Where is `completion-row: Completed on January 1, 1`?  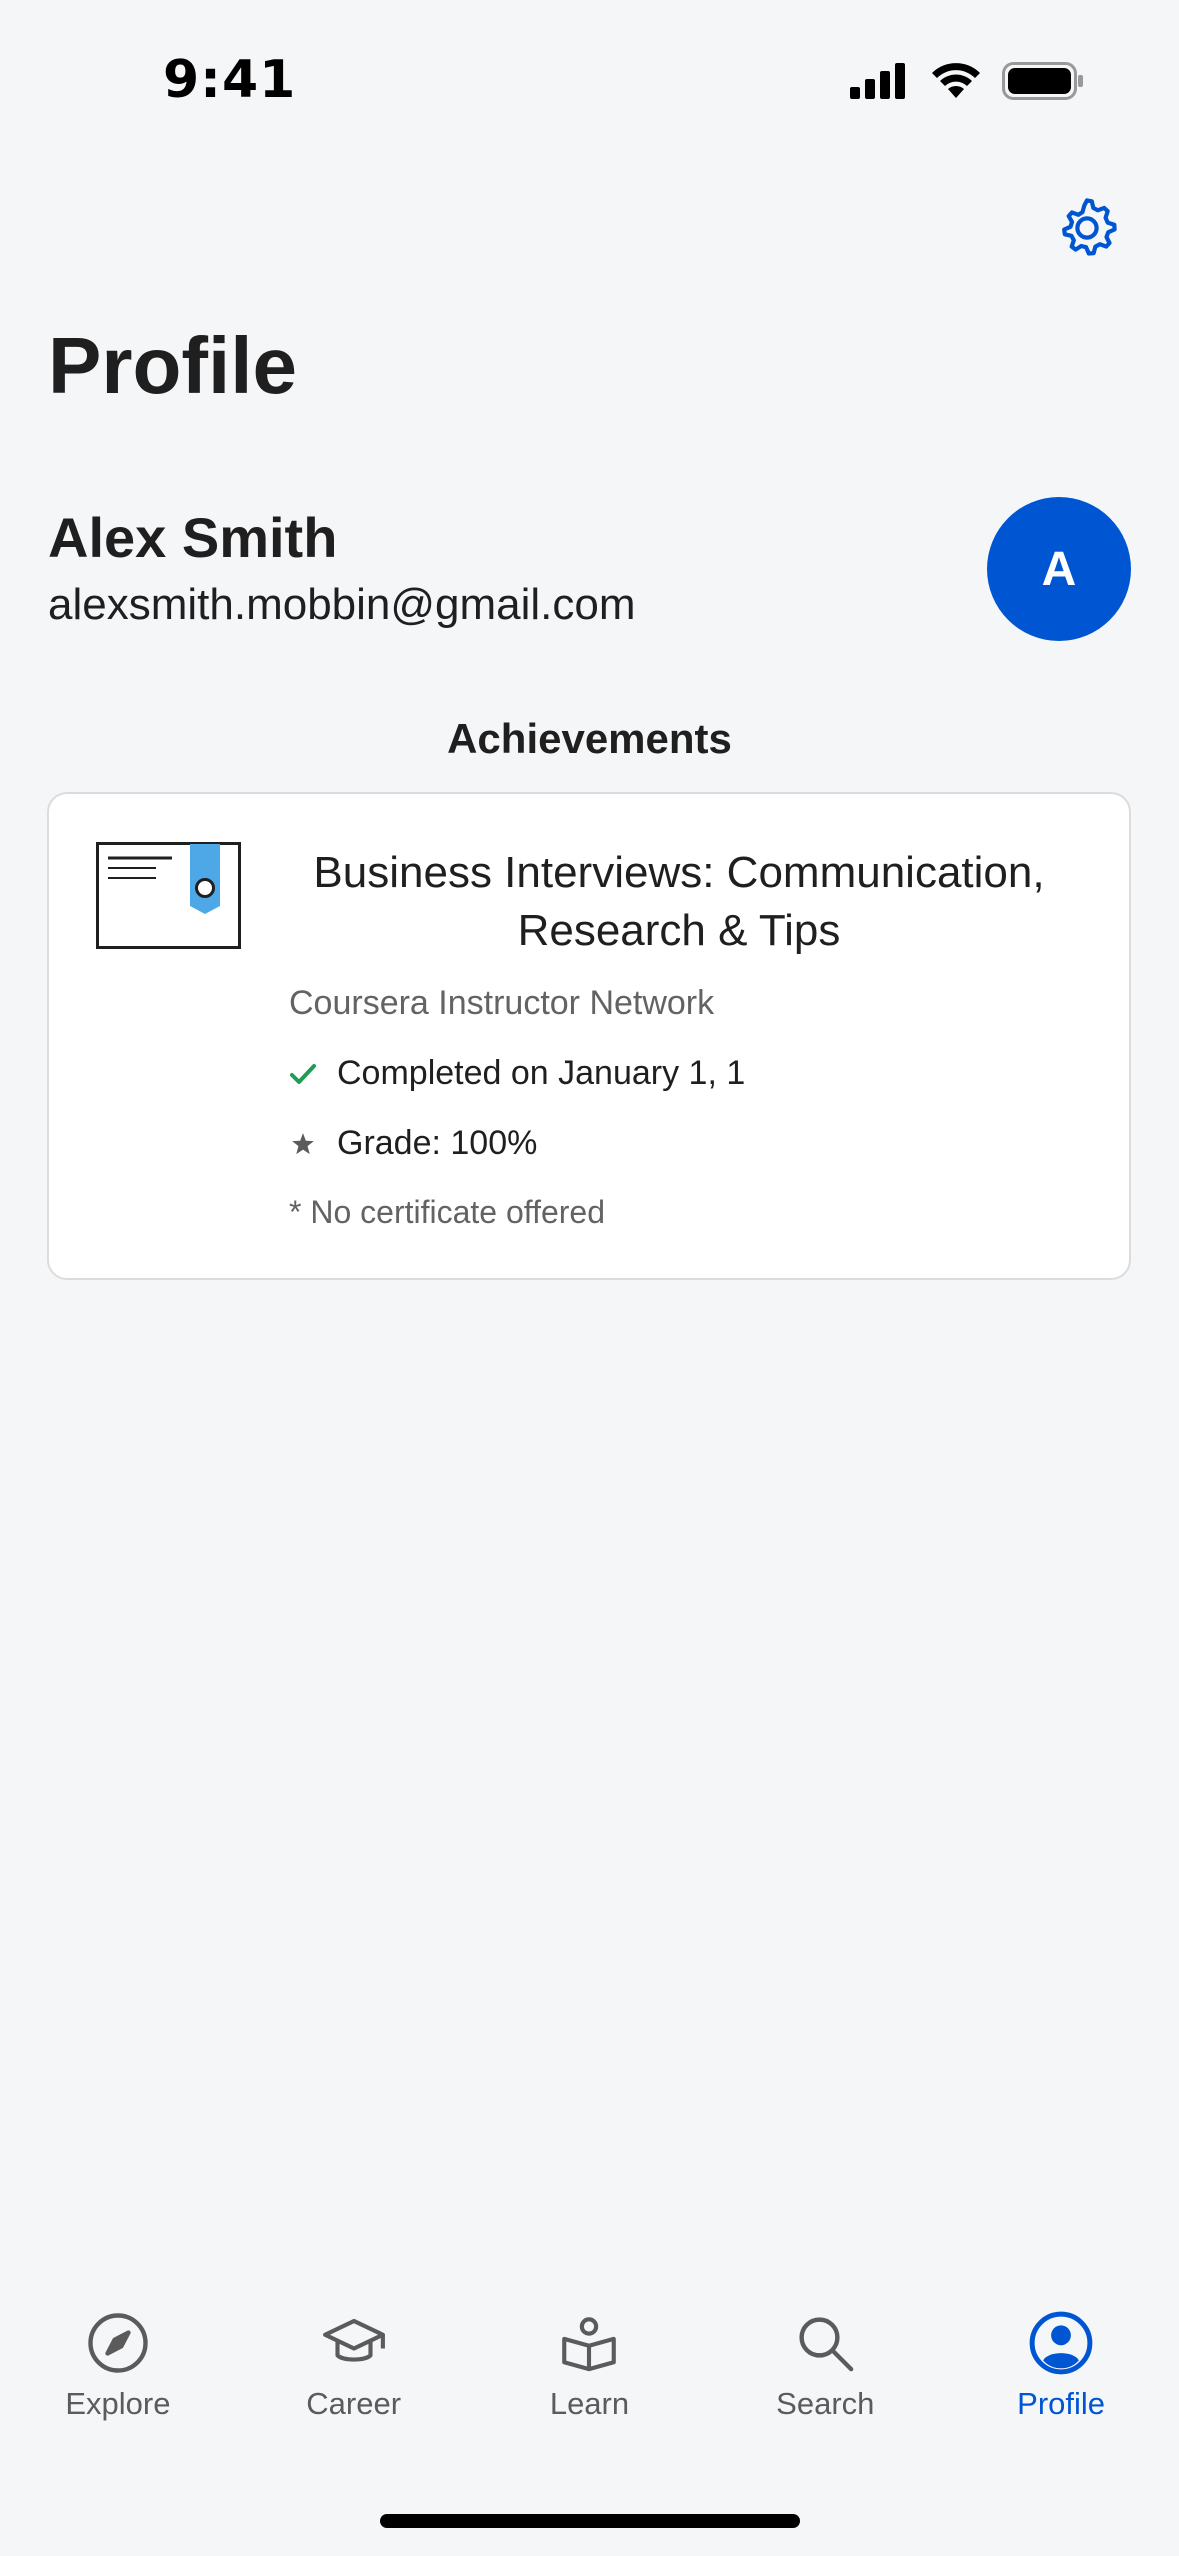
completion-row: Completed on January 1, 1 is located at coordinates (517, 1073).